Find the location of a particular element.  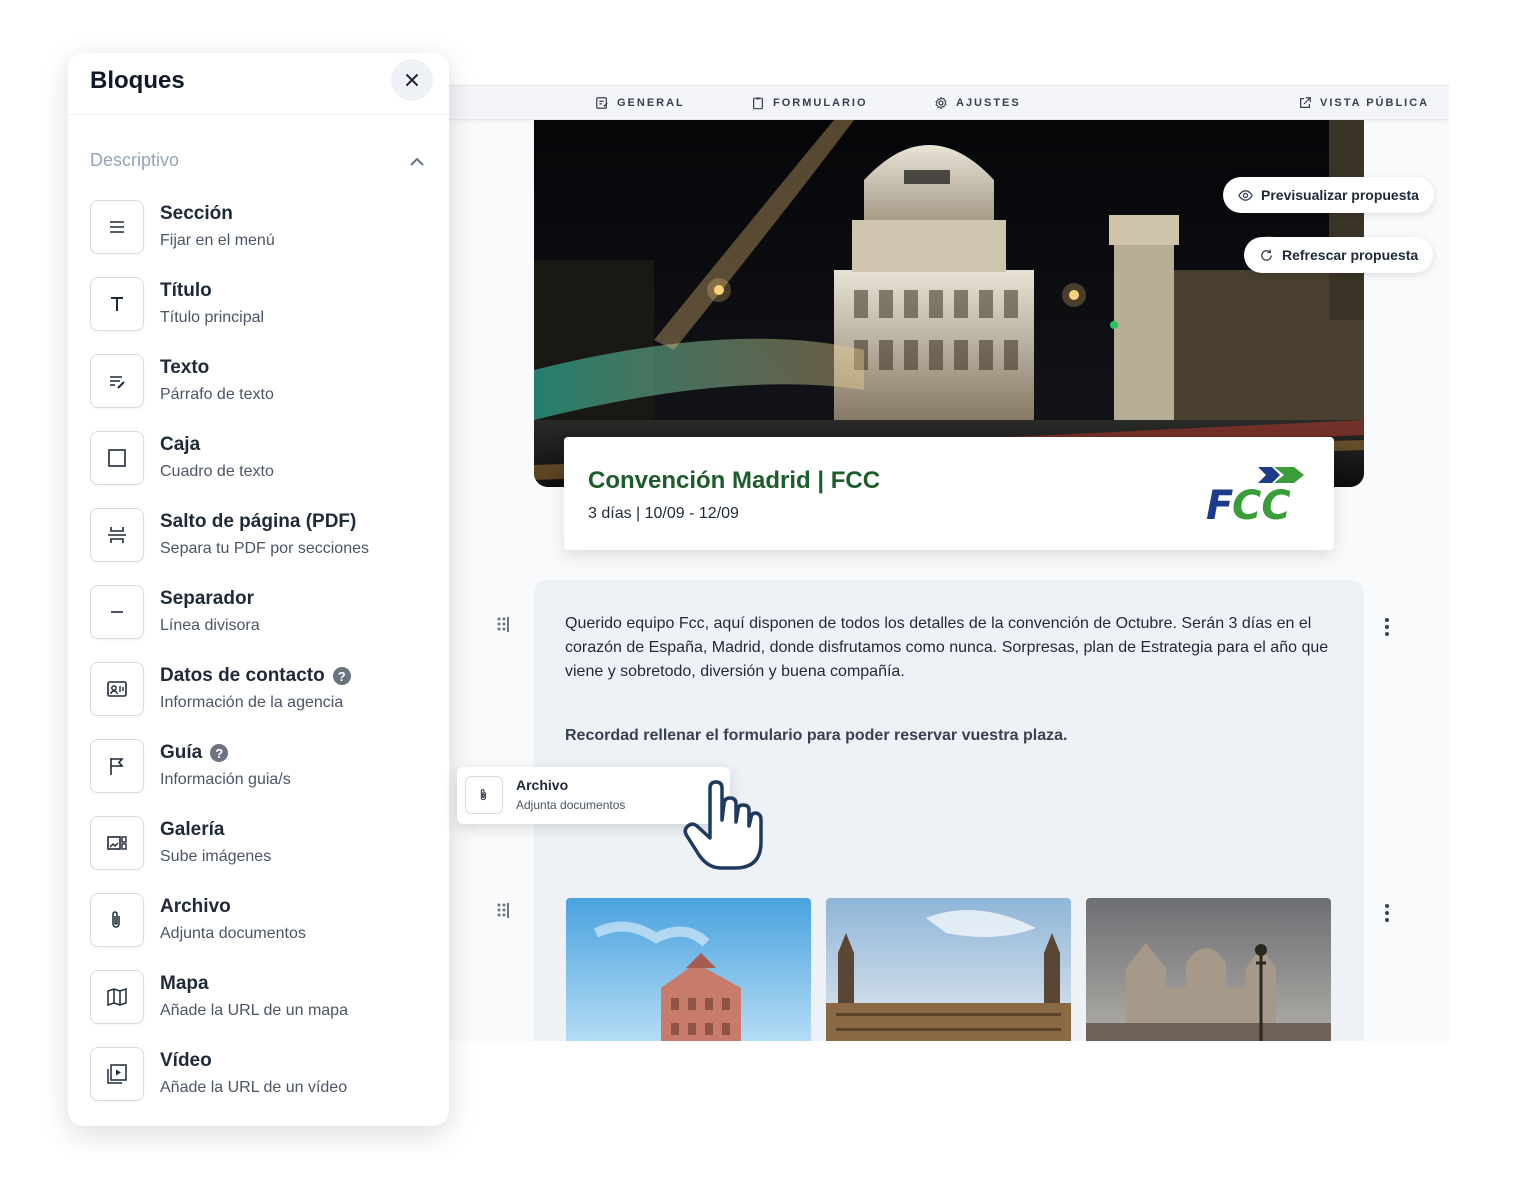

page-break-icon is located at coordinates (117, 535).